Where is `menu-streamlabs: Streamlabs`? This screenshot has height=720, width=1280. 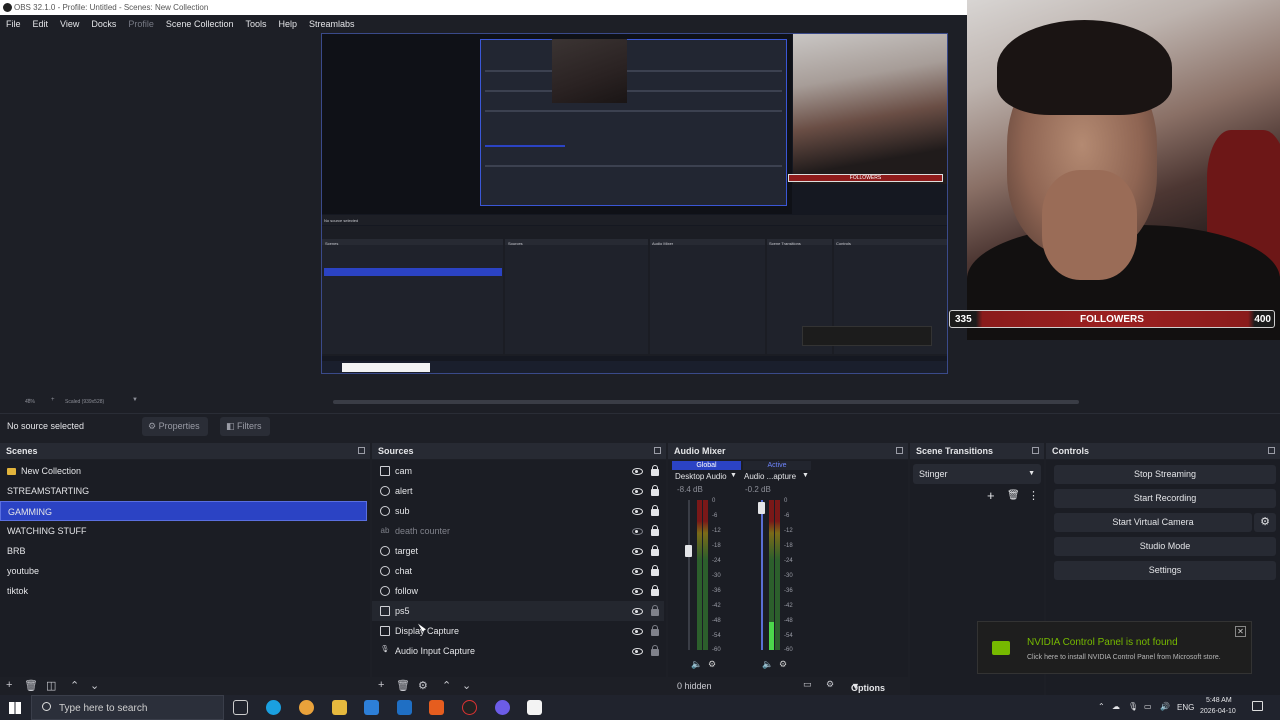 menu-streamlabs: Streamlabs is located at coordinates (332, 24).